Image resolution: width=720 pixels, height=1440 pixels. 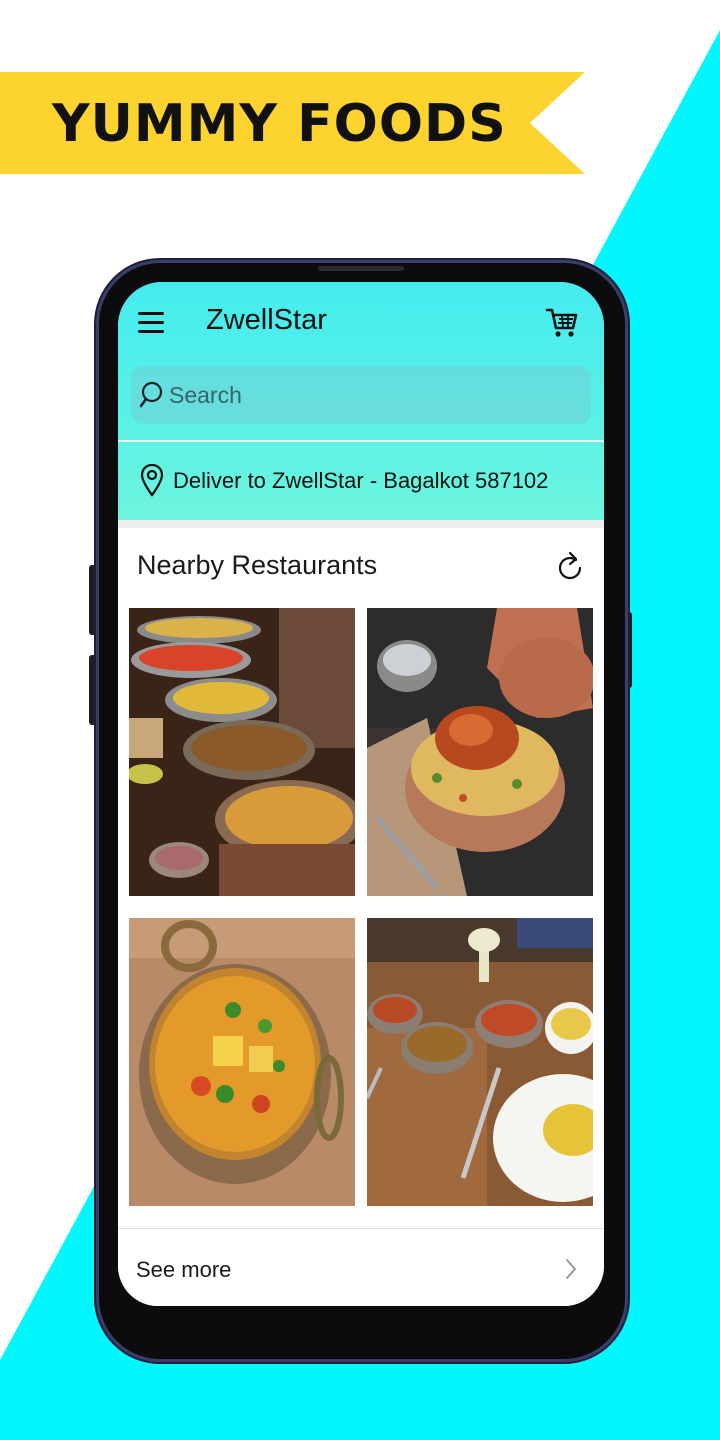 I want to click on header-divider, so click(x=361, y=441).